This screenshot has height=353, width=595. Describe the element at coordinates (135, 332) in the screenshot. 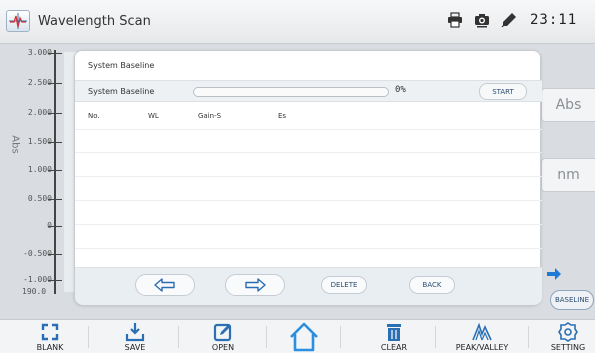

I see `save-icon` at that location.